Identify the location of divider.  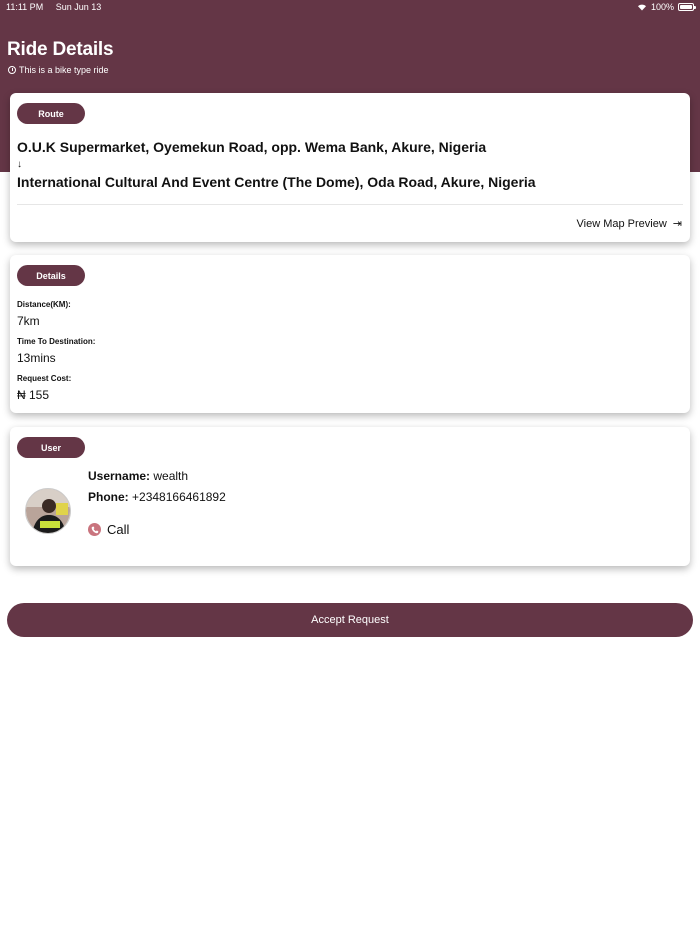
(350, 204).